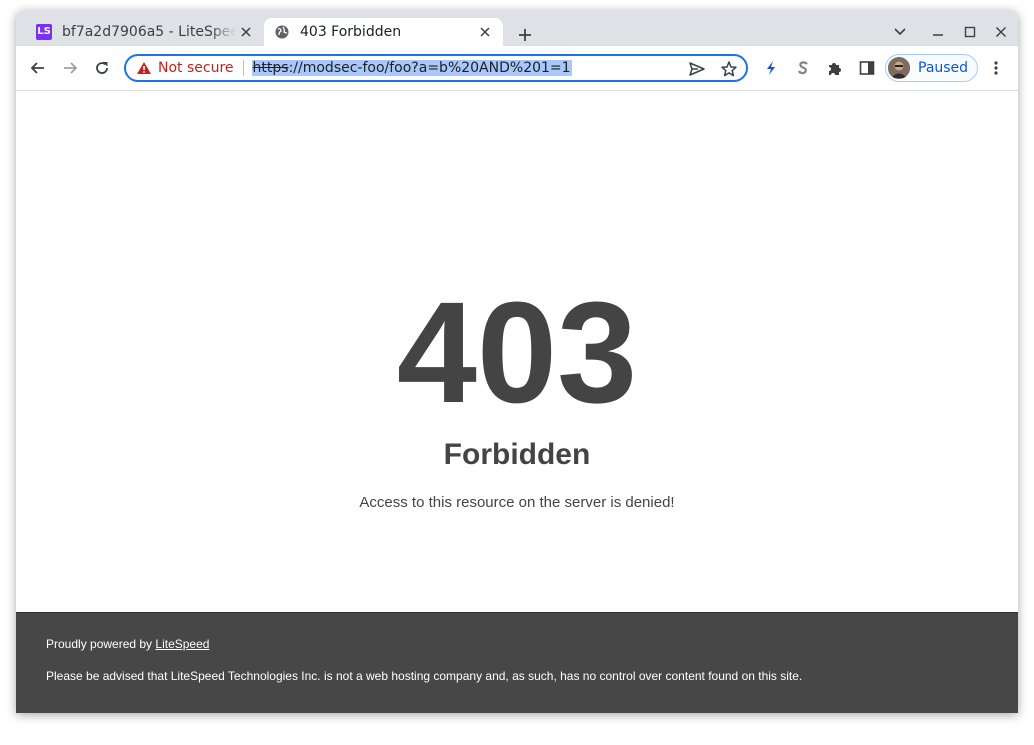 This screenshot has width=1034, height=745. Describe the element at coordinates (429, 68) in the screenshot. I see `url-path: ://modsec-foo/foo?a=b%20AND%201=1` at that location.